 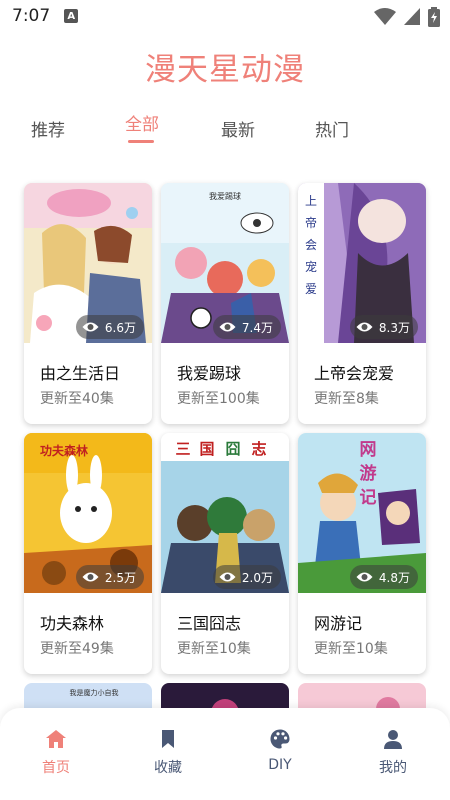 I want to click on wifi-icon, so click(x=385, y=16).